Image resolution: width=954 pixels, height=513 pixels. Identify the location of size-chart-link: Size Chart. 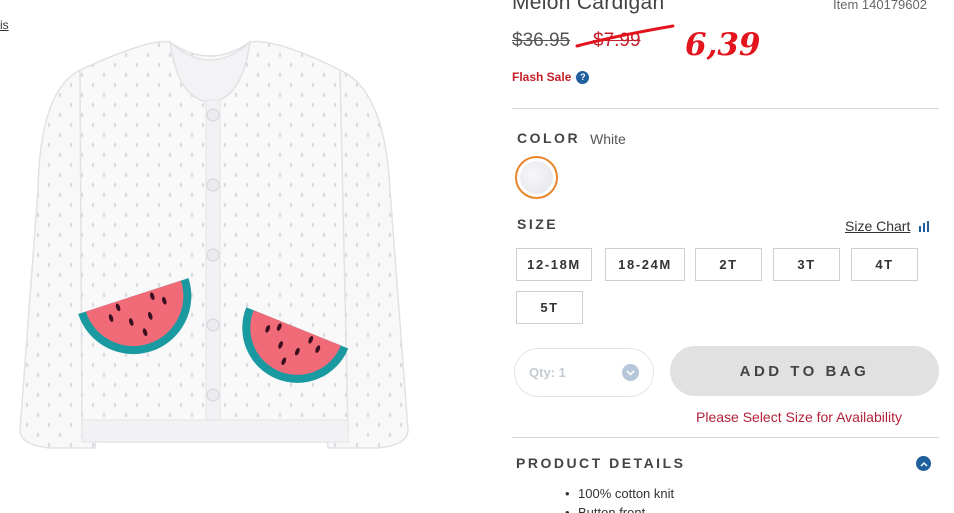
(887, 226).